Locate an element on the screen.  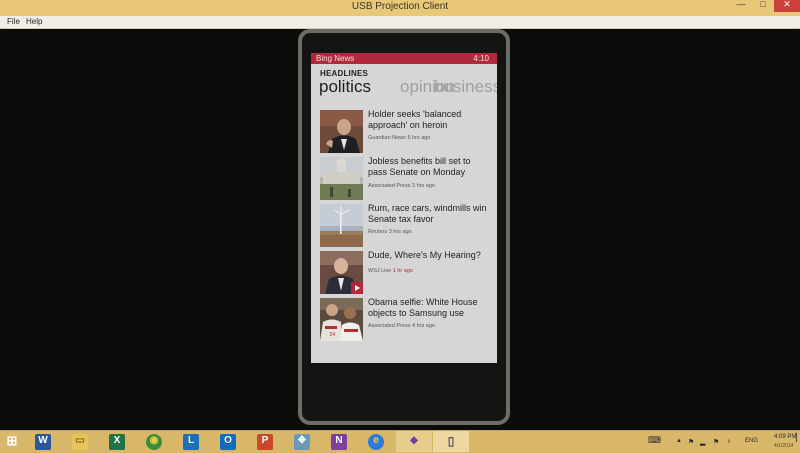
chrome-button: ◉ is located at coordinates (154, 442).